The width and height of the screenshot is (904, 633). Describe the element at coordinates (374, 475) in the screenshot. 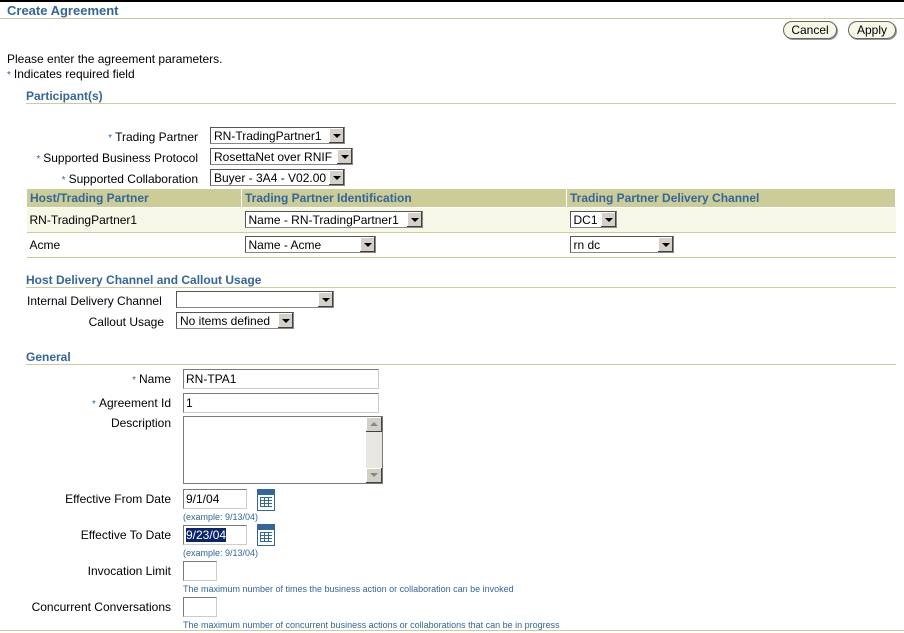

I see `scroll-down-icon` at that location.